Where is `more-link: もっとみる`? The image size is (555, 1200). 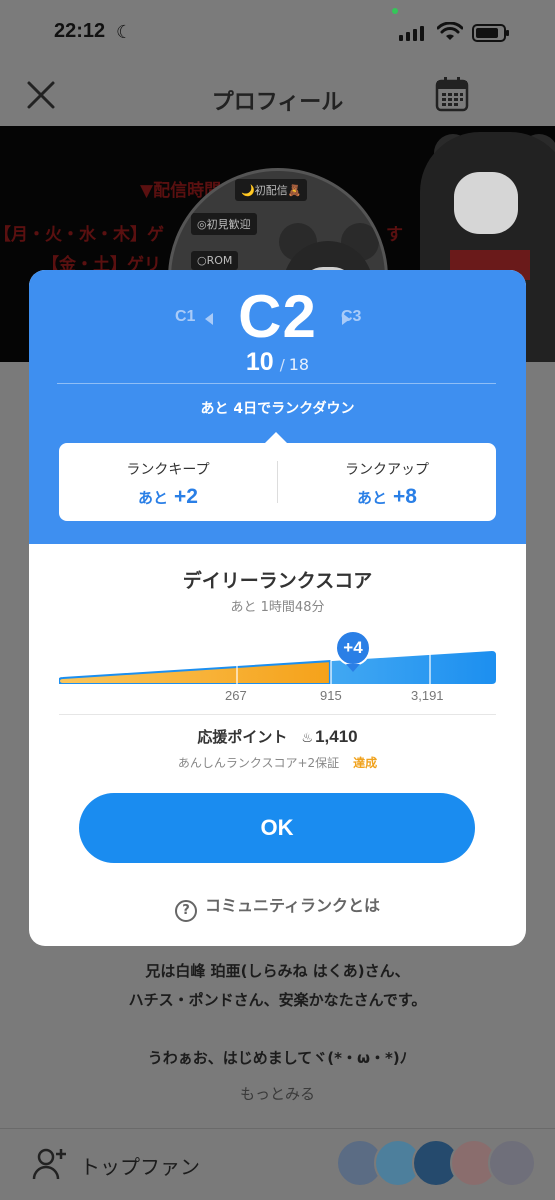 more-link: もっとみる is located at coordinates (277, 1093).